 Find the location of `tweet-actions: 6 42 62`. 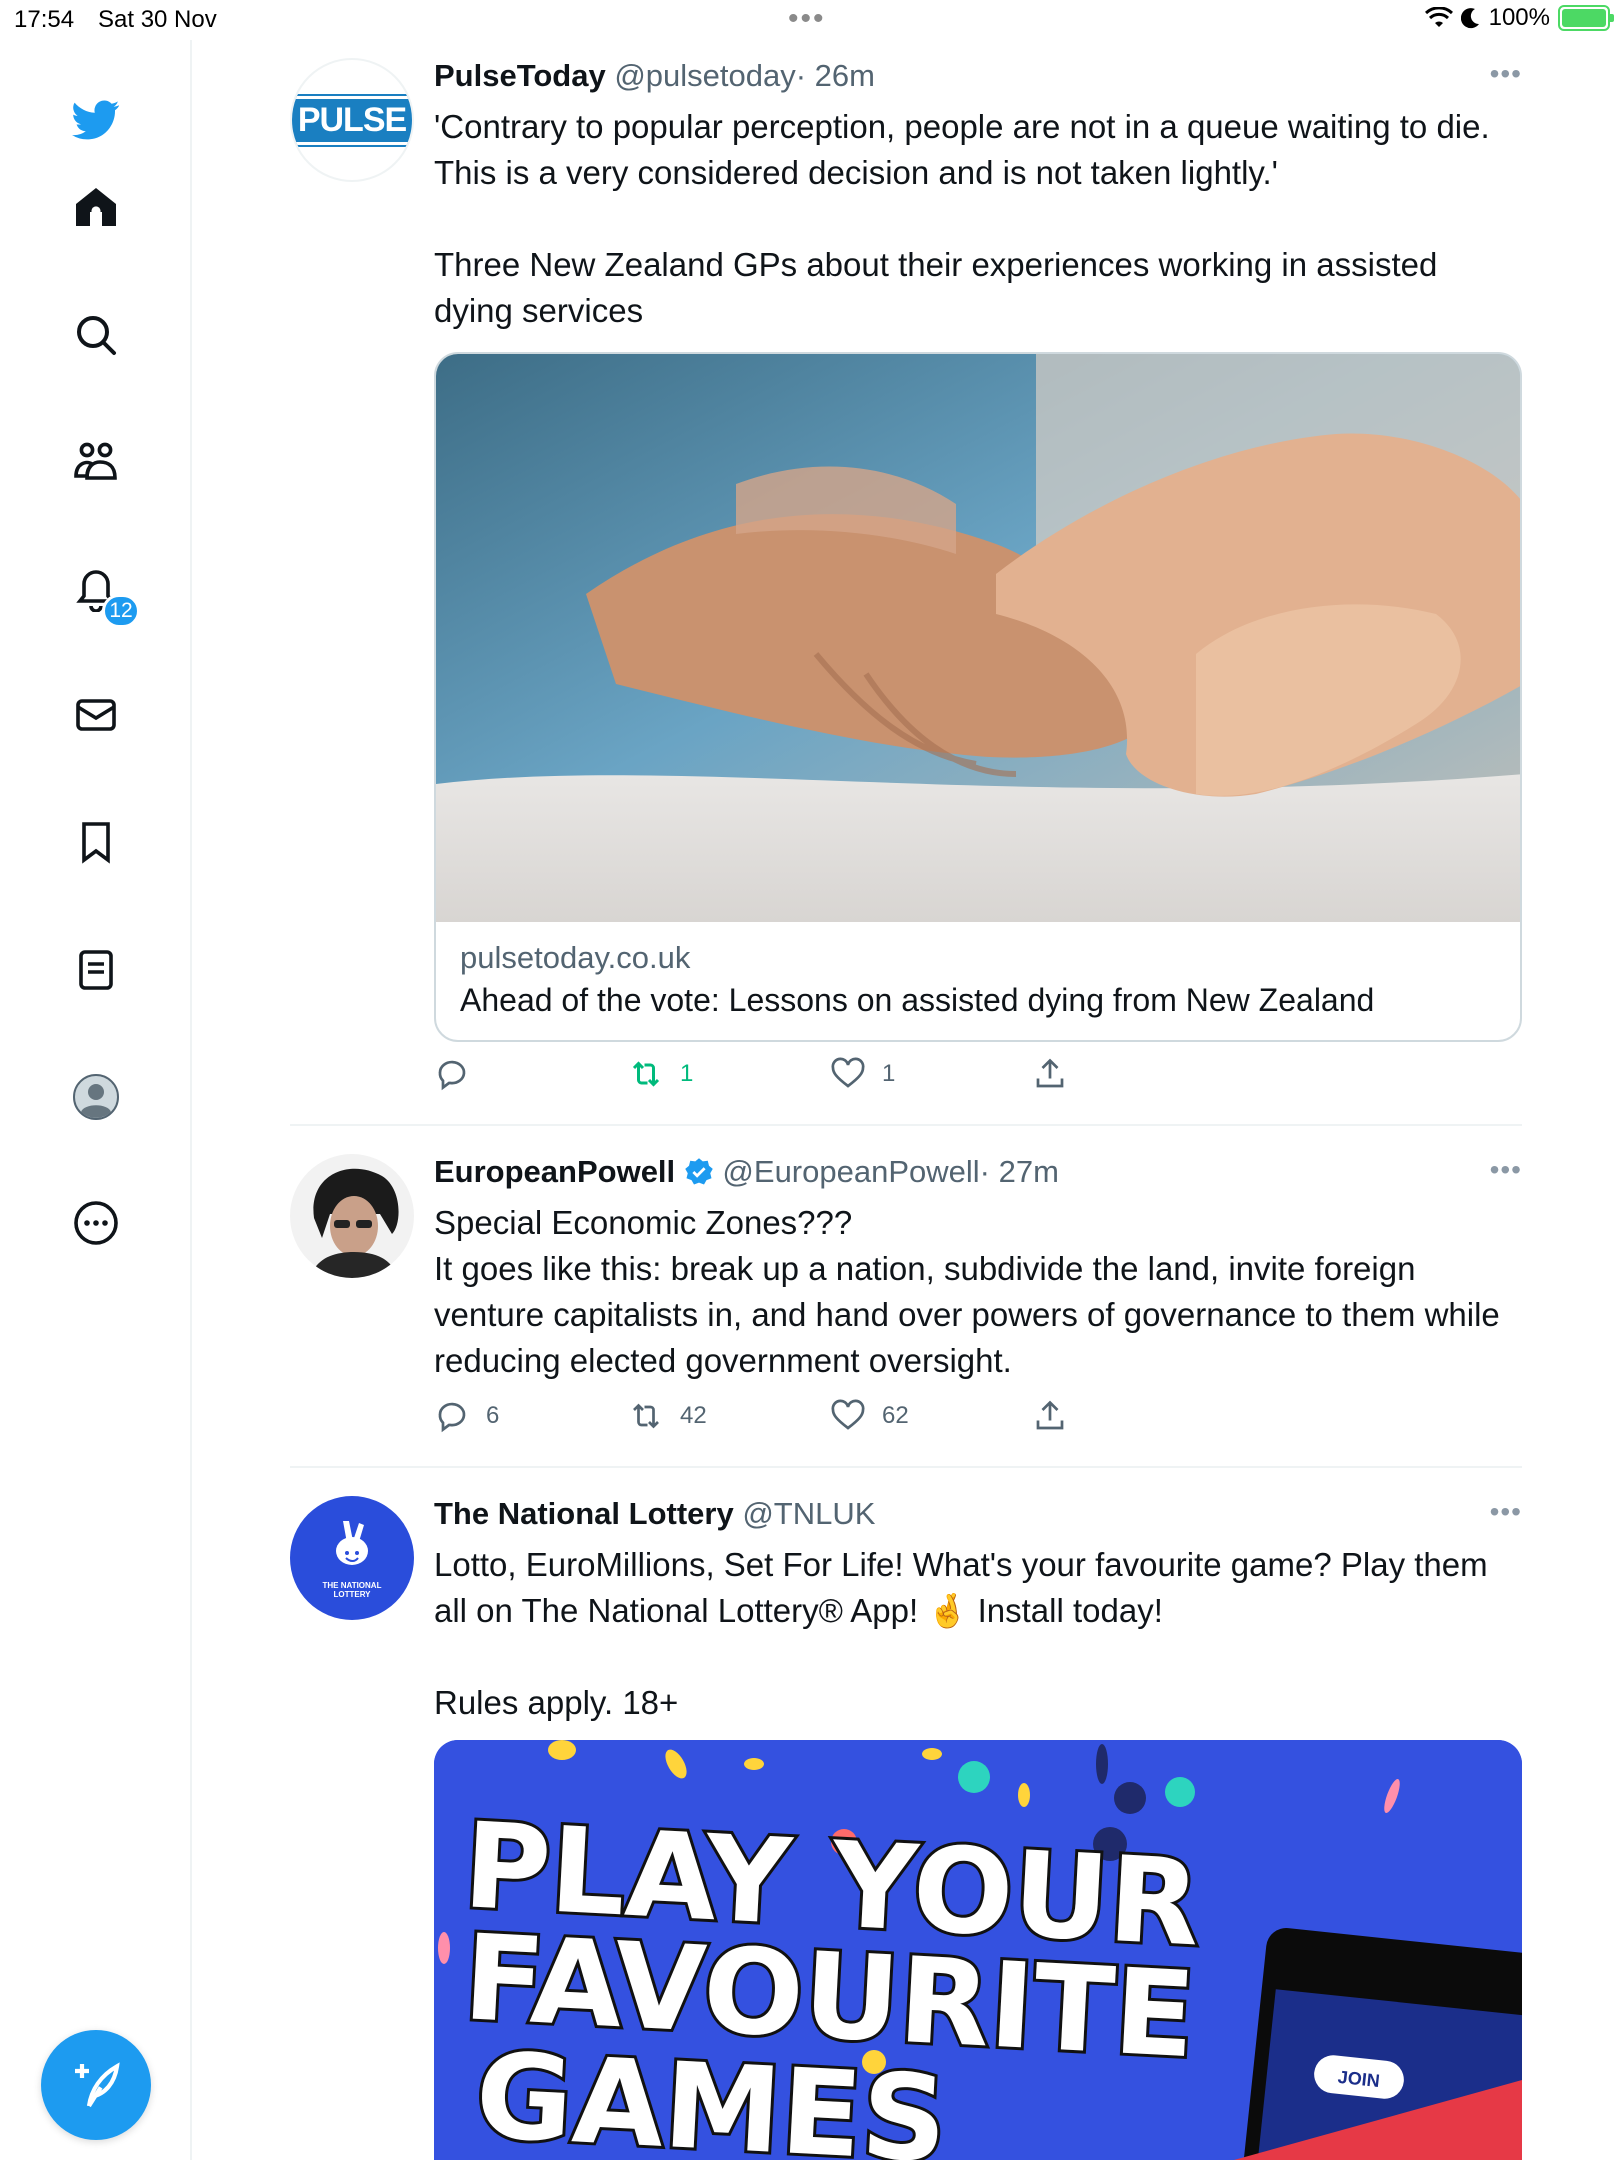

tweet-actions: 6 42 62 is located at coordinates (784, 1418).